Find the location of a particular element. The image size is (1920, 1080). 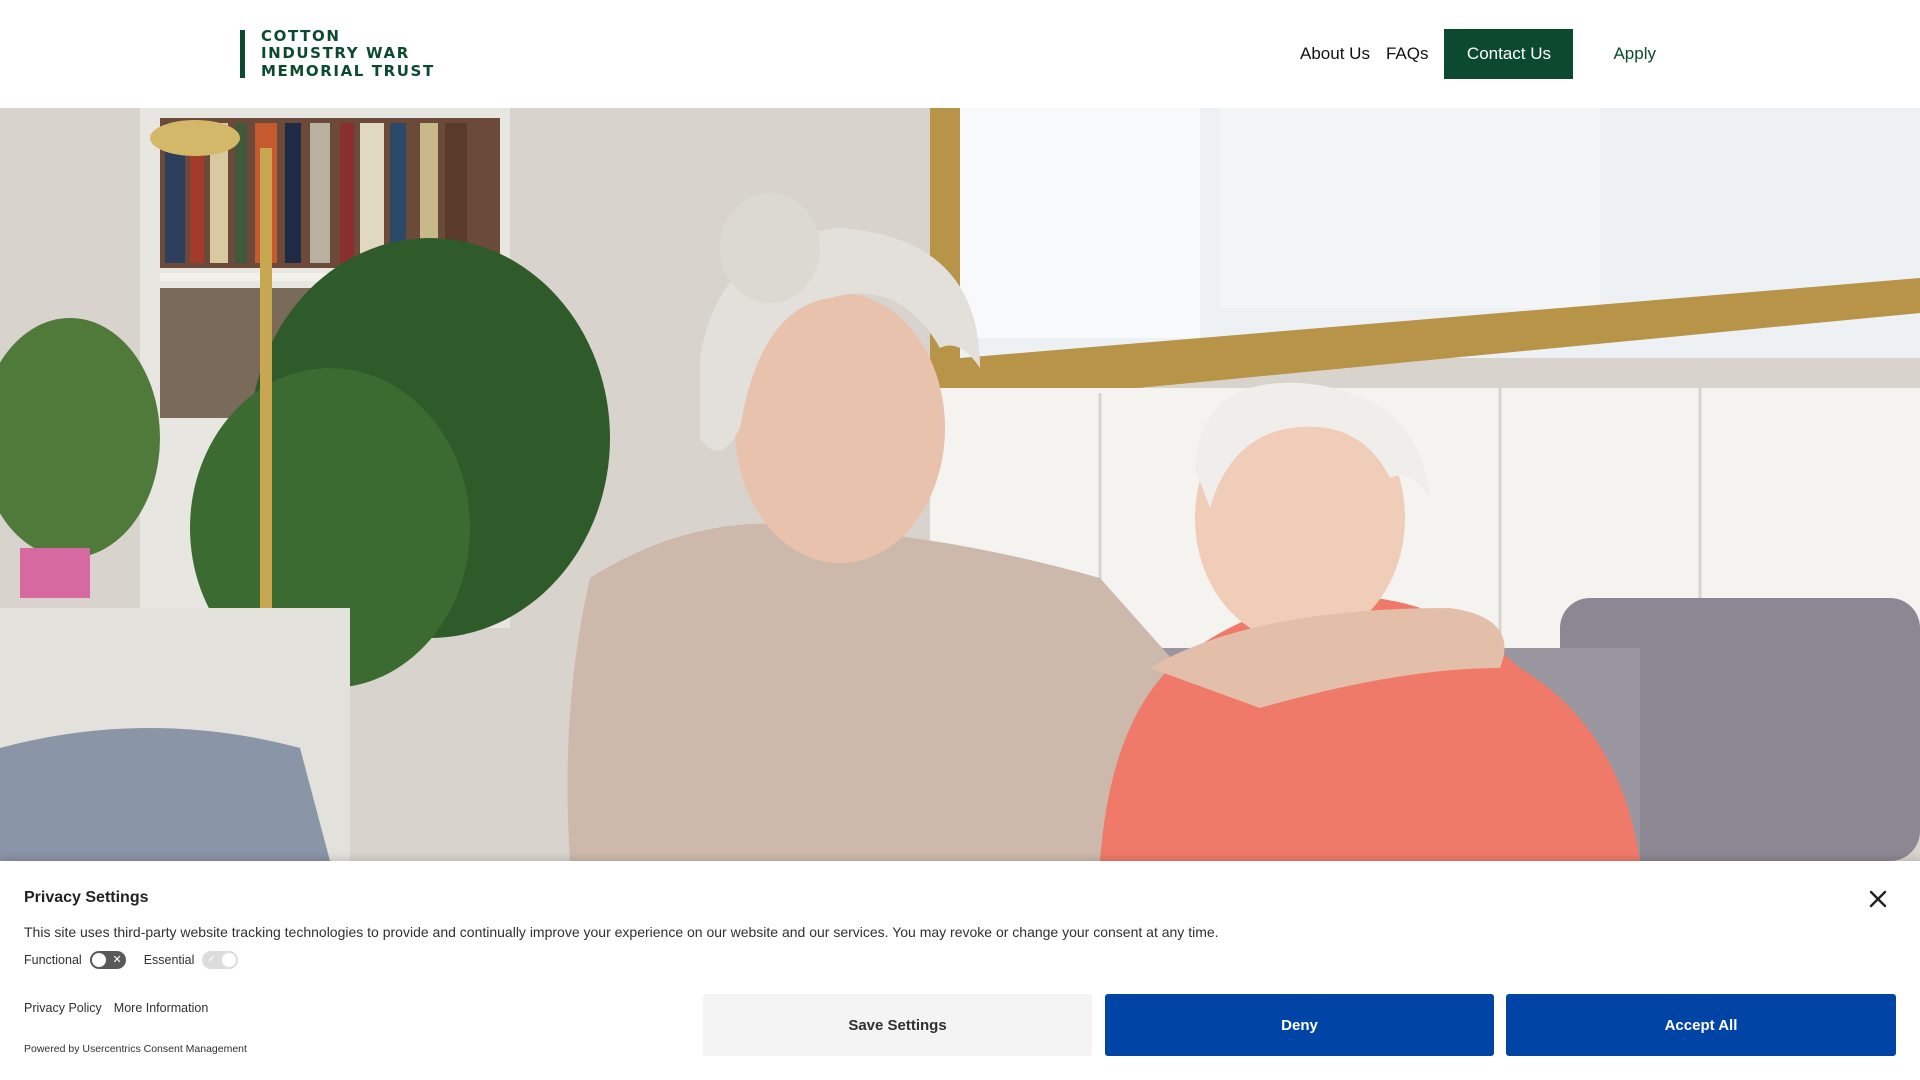

logo-bar is located at coordinates (242, 54).